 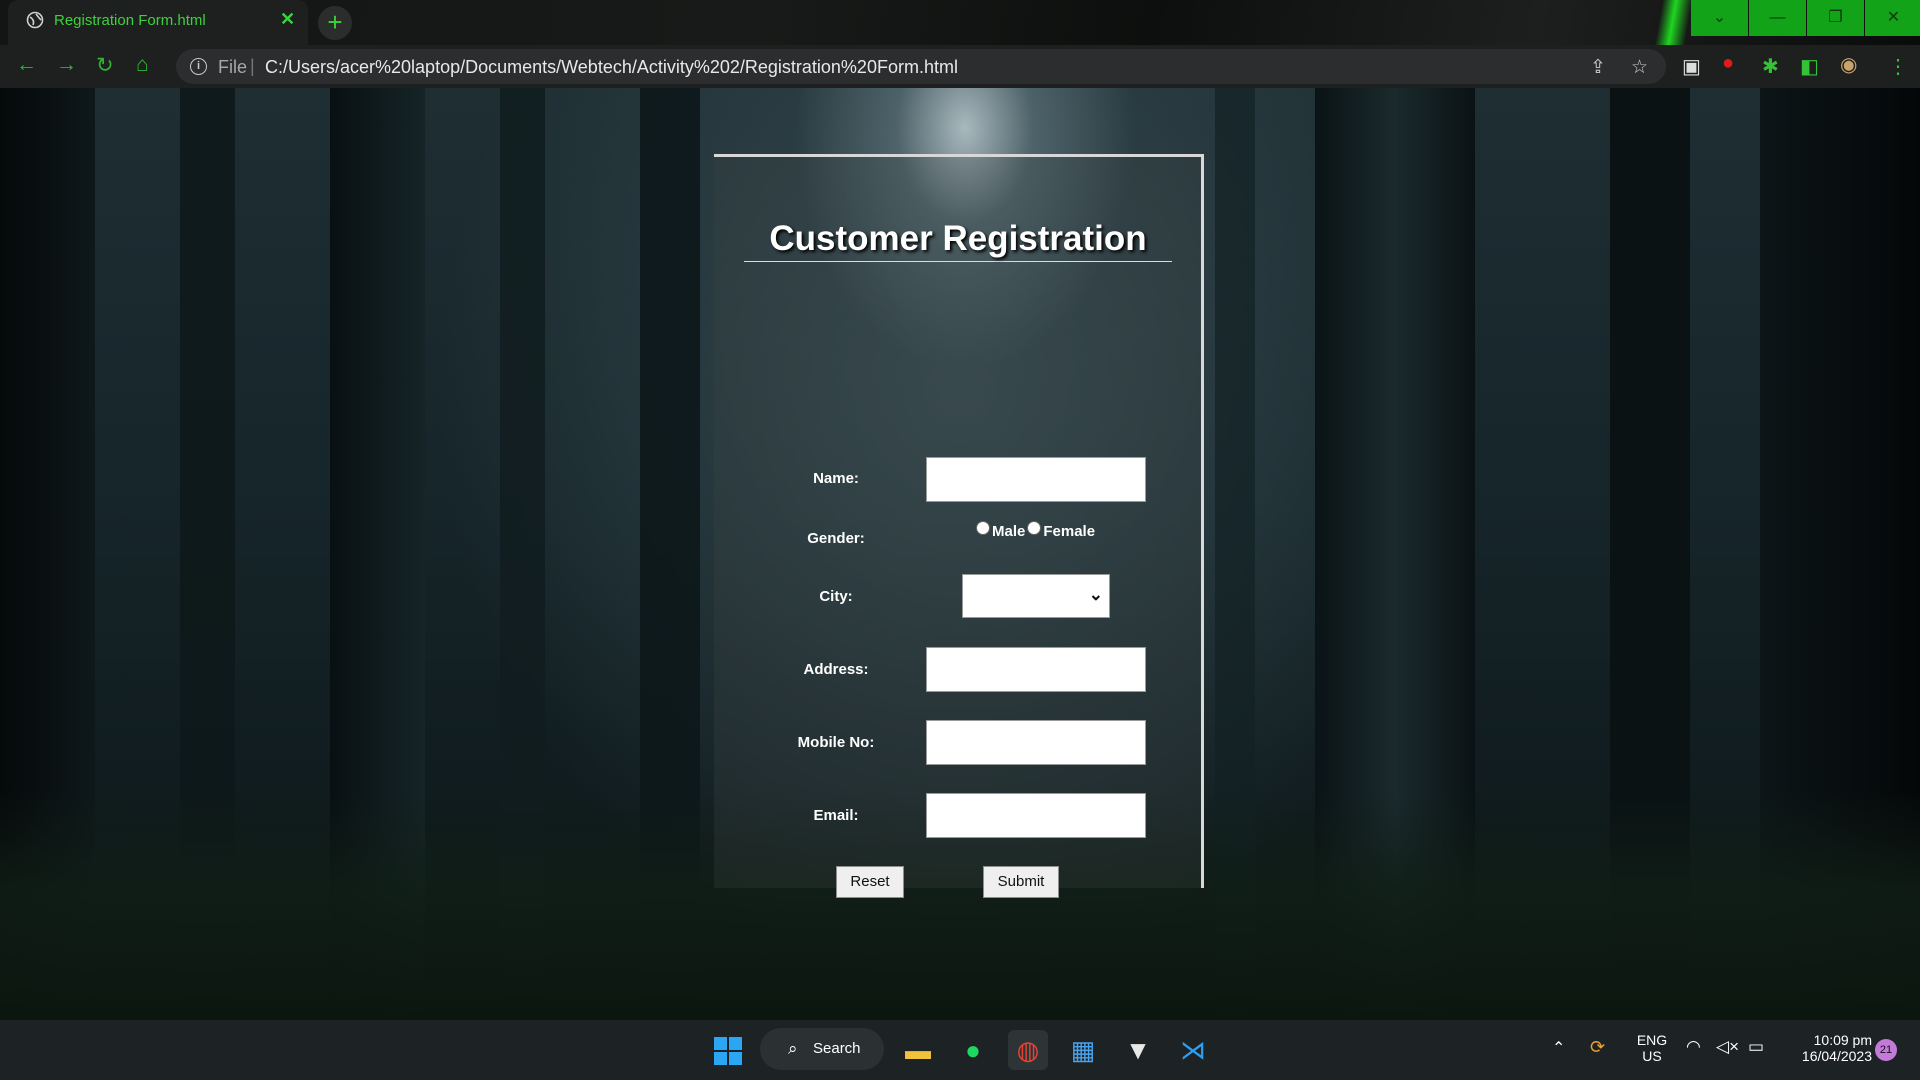 I want to click on tab-close-icon: ✕, so click(x=287, y=19).